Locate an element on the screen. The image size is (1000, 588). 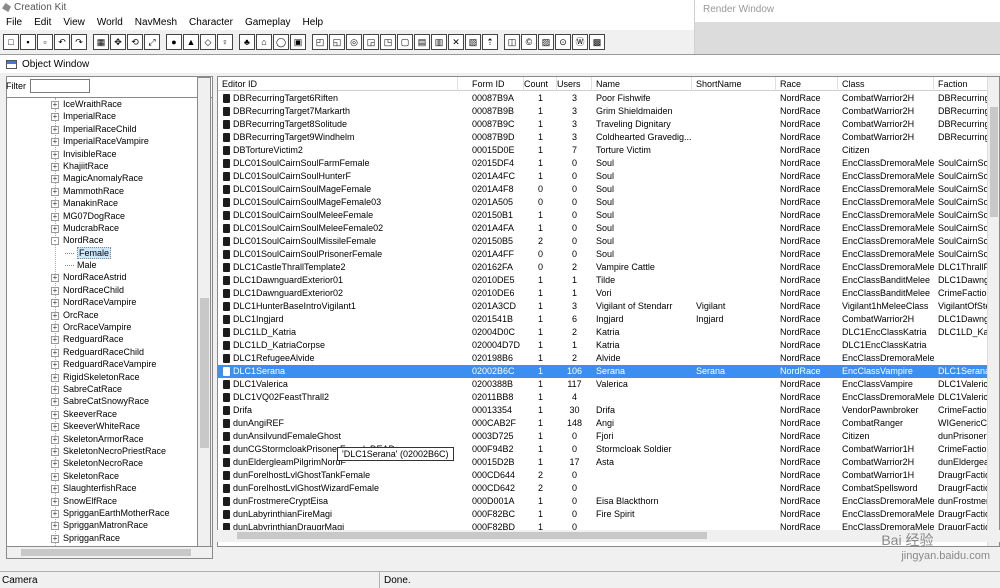
tree-node: + ManakinRace is located at coordinates (109, 203).